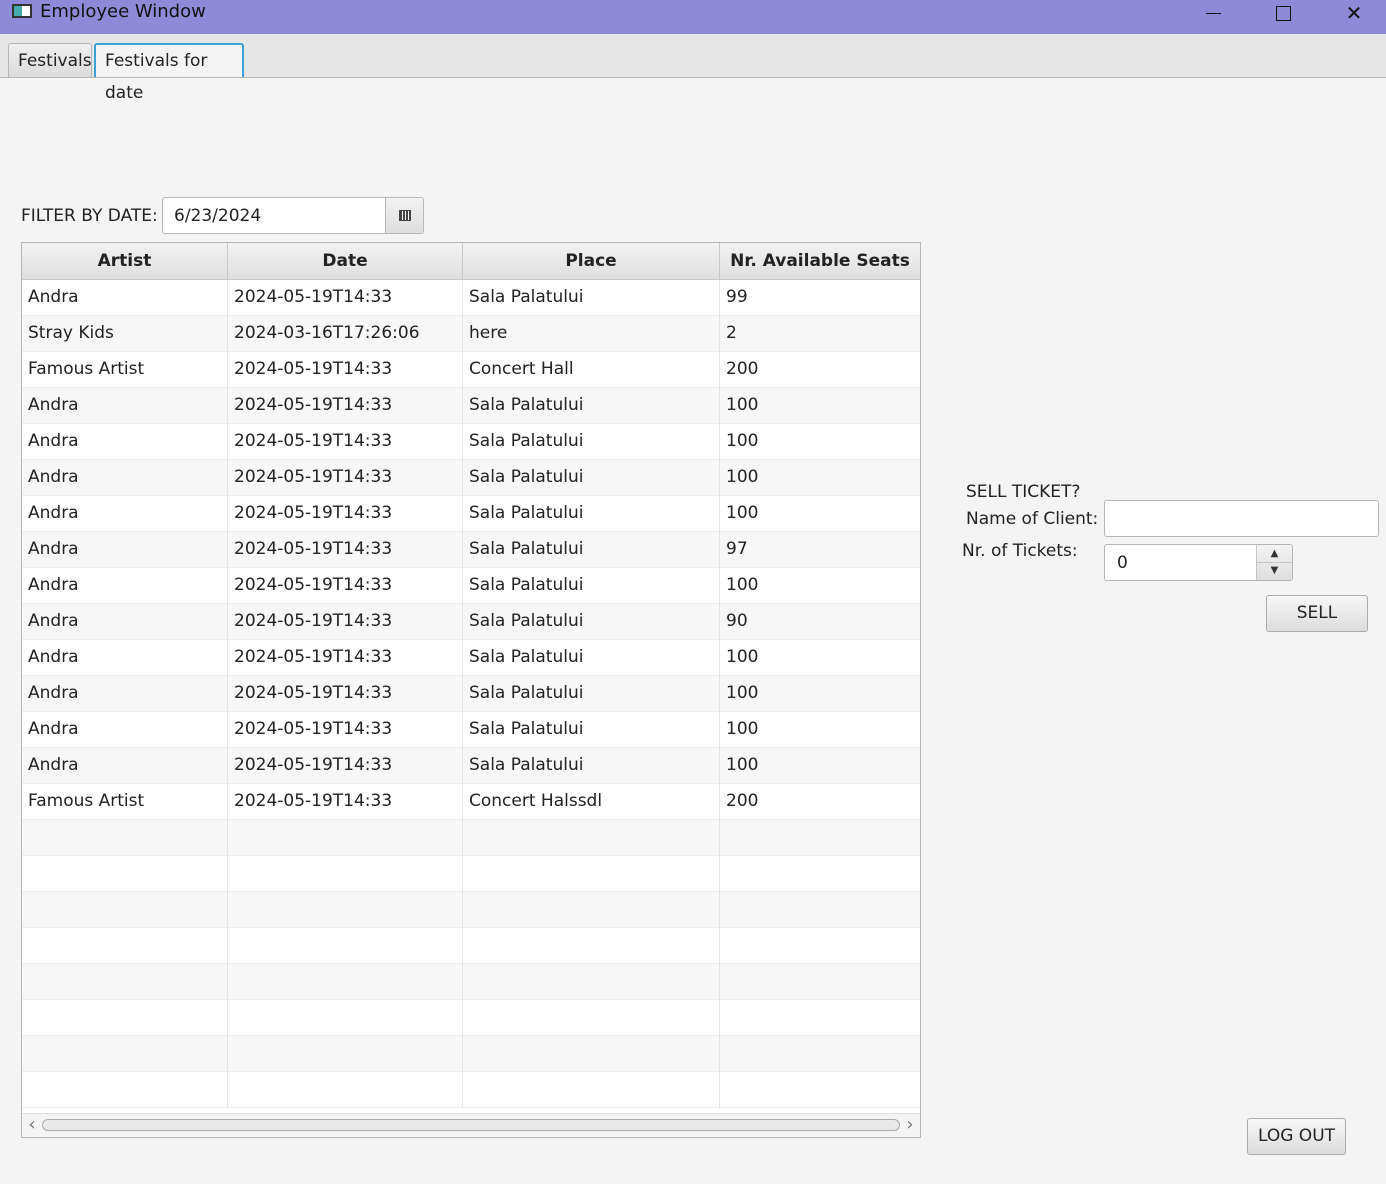 This screenshot has height=1184, width=1386. I want to click on window-titlebar: Employee Window ✕, so click(693, 17).